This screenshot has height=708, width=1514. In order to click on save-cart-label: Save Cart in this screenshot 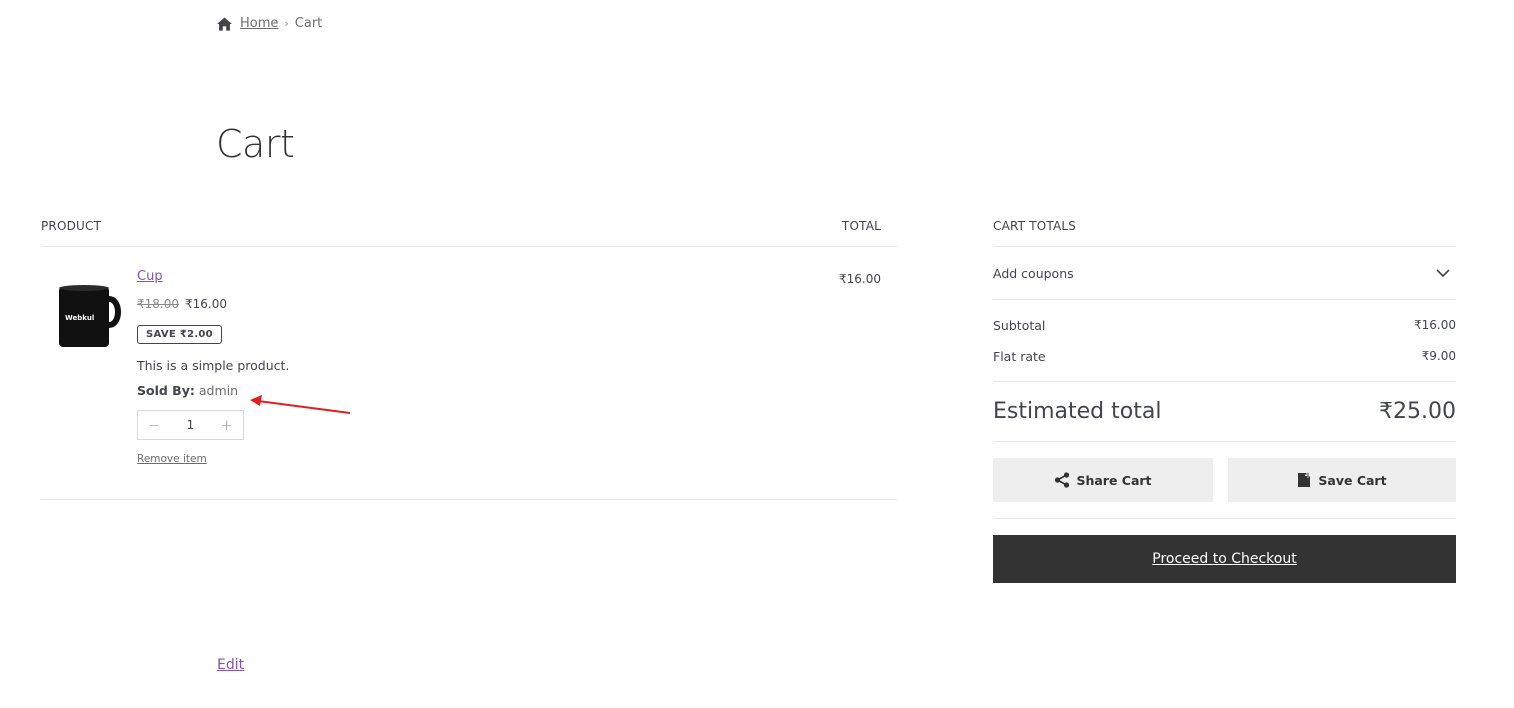, I will do `click(1352, 480)`.